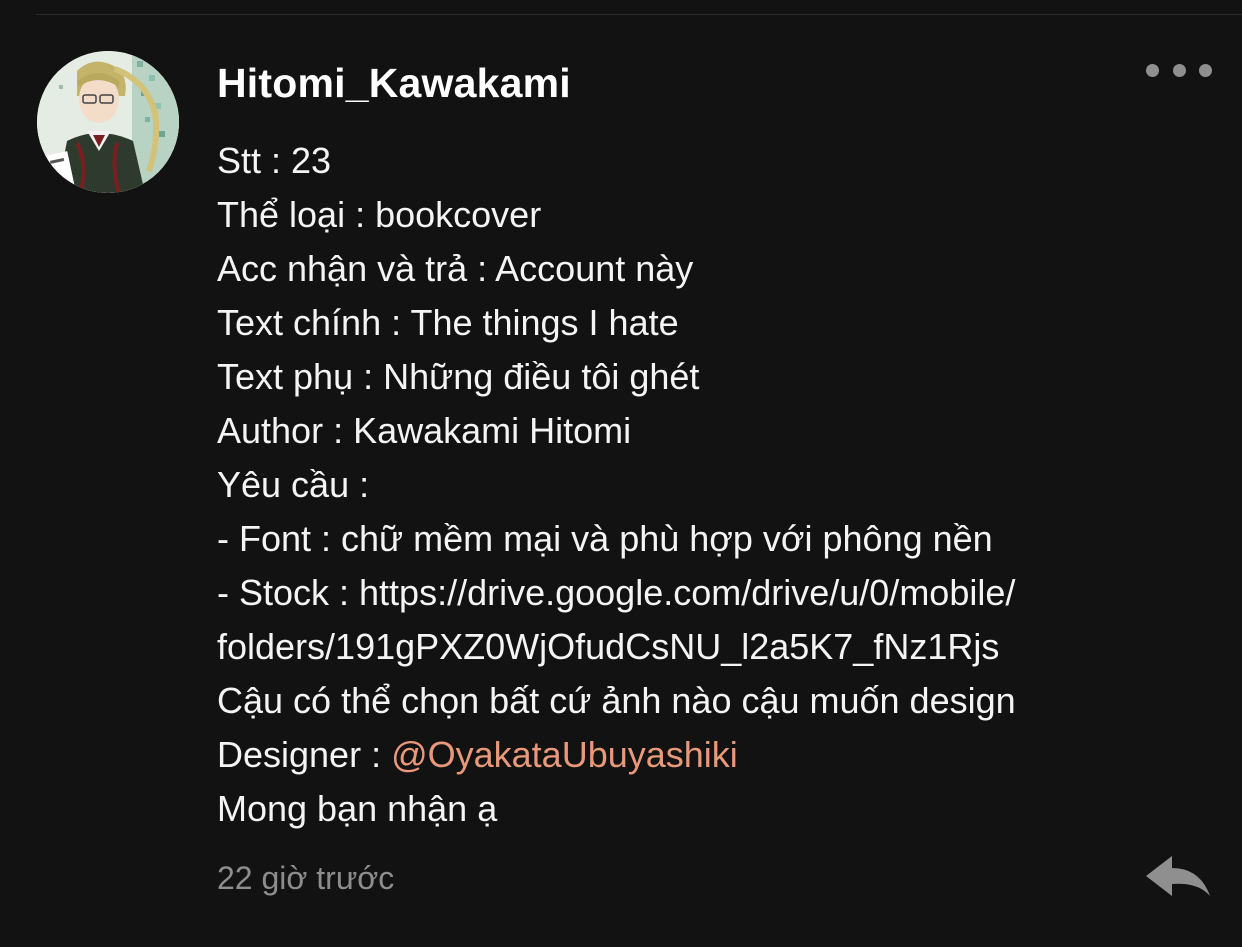 The height and width of the screenshot is (947, 1242). Describe the element at coordinates (564, 754) in the screenshot. I see `designer-mention-link: @OyakataUbuyashiki` at that location.